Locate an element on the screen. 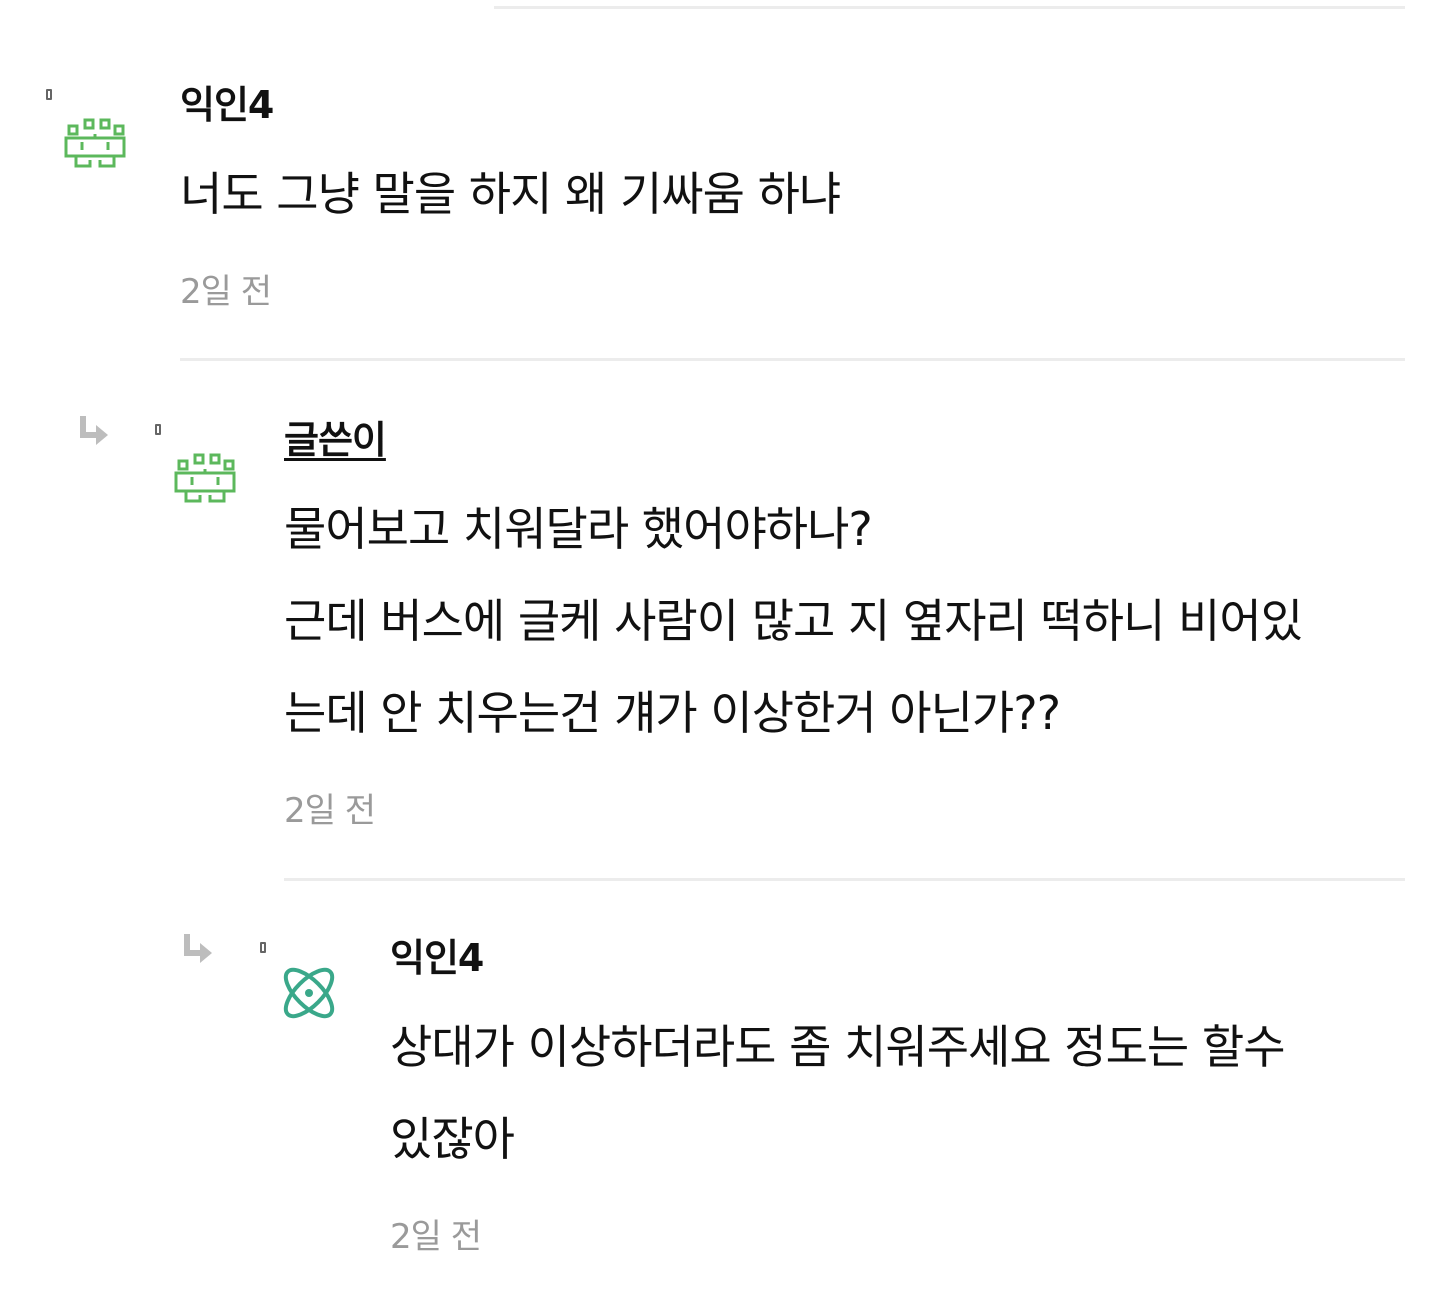 This screenshot has width=1440, height=1296. comment-body-line: 는데 안 치우는건 걔가 이상한거 아닌가?? is located at coordinates (672, 713).